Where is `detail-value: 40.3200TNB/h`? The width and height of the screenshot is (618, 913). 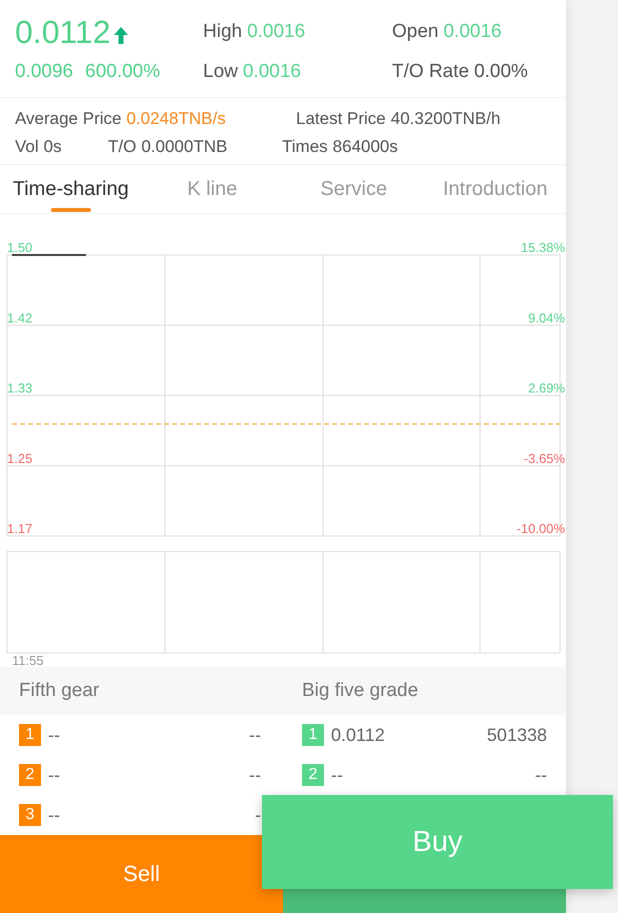
detail-value: 40.3200TNB/h is located at coordinates (445, 119).